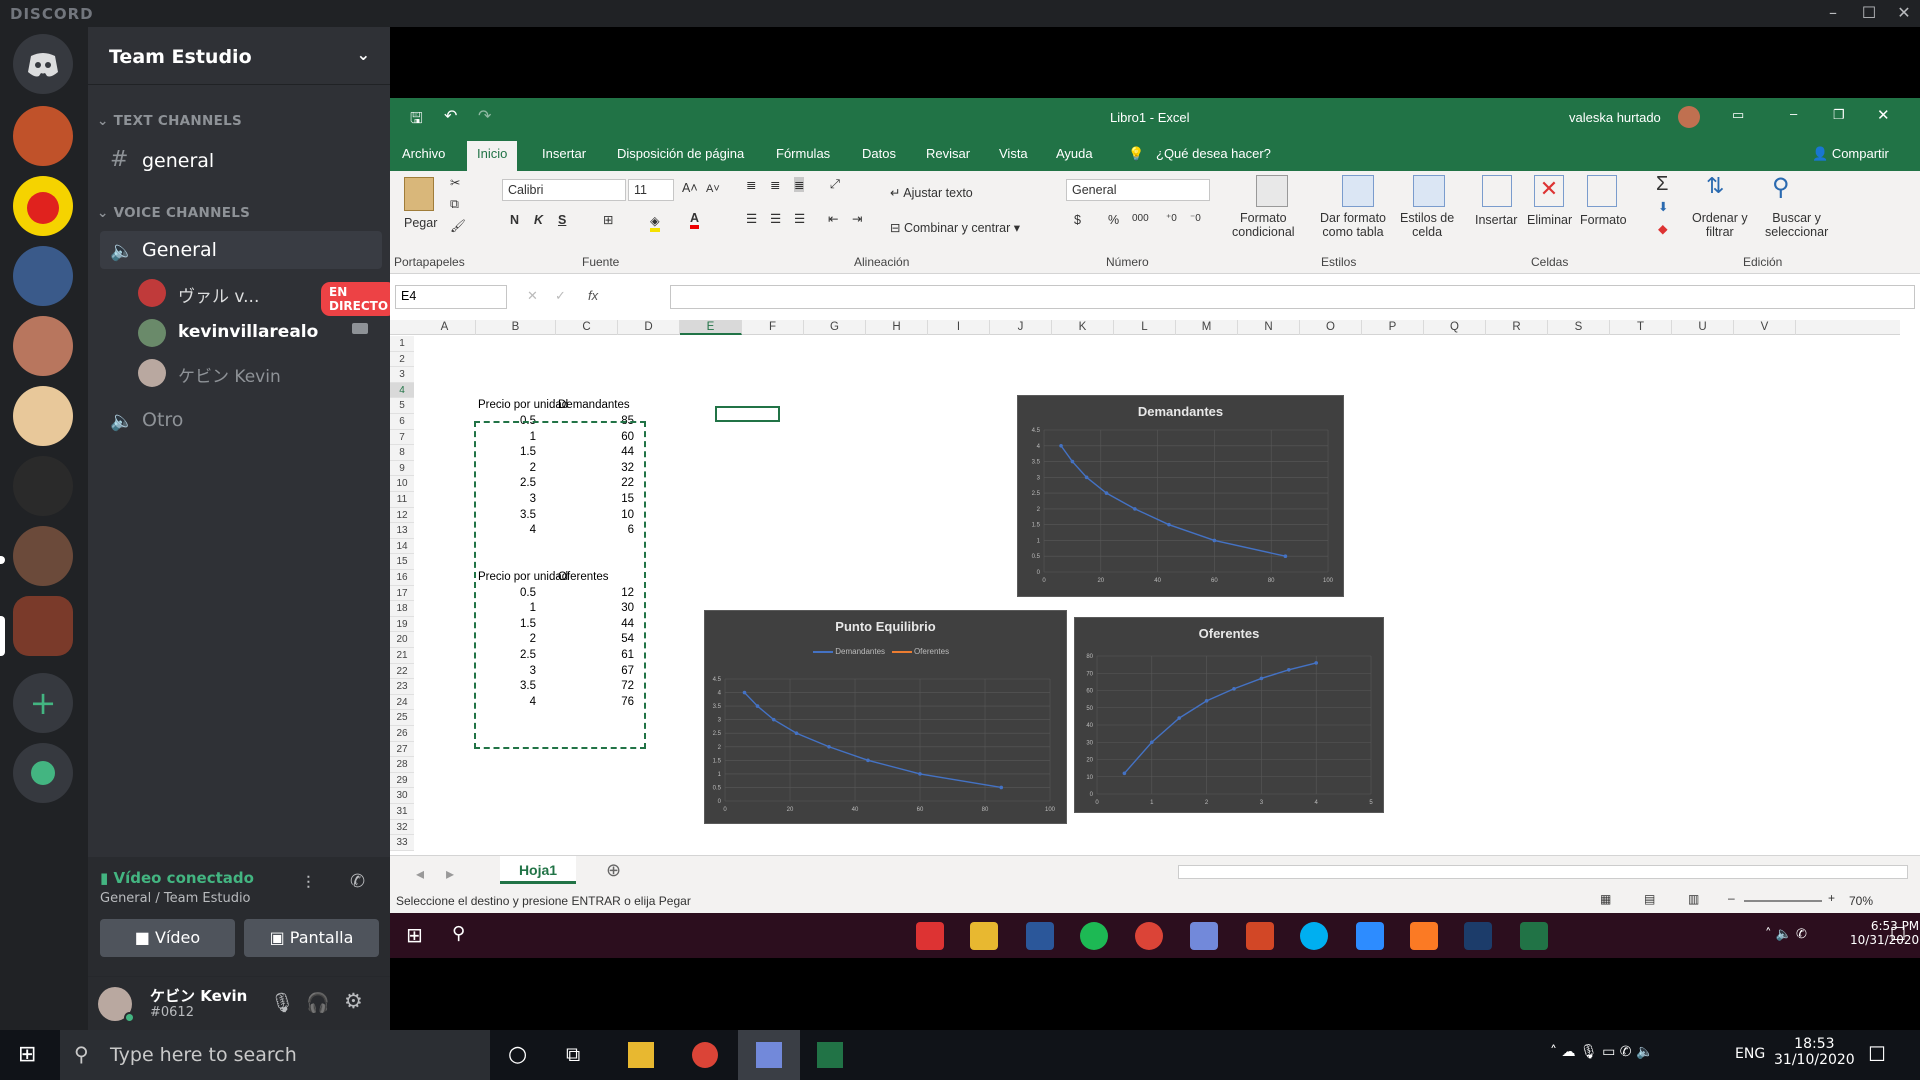  What do you see at coordinates (1641, 327) in the screenshot?
I see `column-header-T: T` at bounding box center [1641, 327].